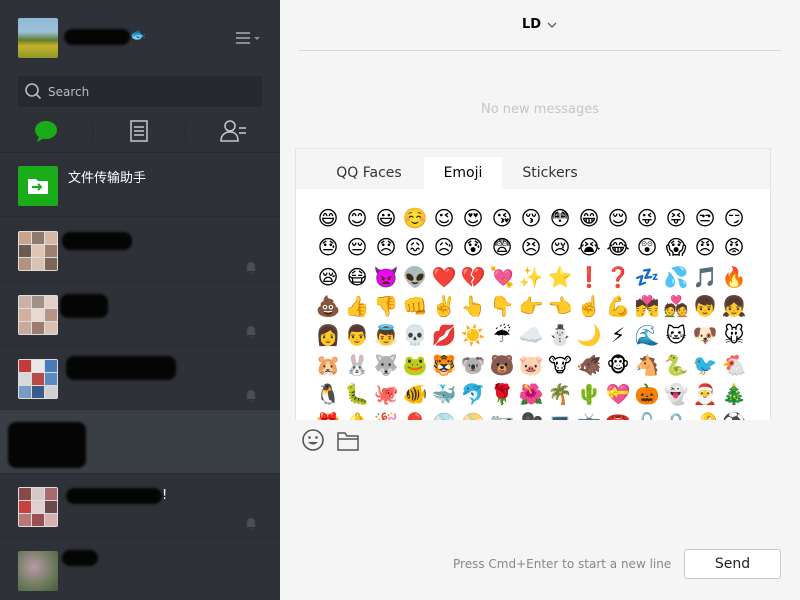  Describe the element at coordinates (618, 394) in the screenshot. I see `emoji-cell: 💝` at that location.